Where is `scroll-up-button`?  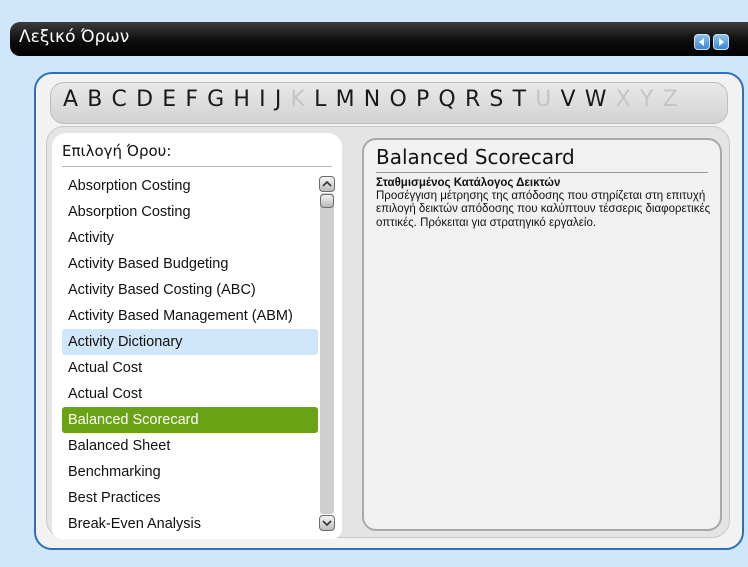
scroll-up-button is located at coordinates (327, 184).